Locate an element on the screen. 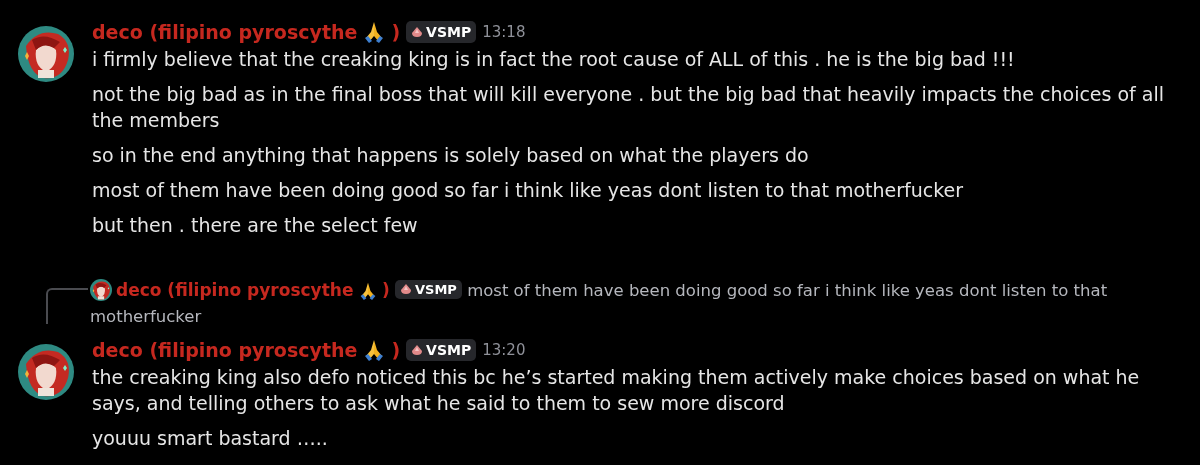 The image size is (1200, 465). message-text: i firmly believe that the creaking king is in fact the root cause of ALL of this . he is the big bad !!! is located at coordinates (554, 59).